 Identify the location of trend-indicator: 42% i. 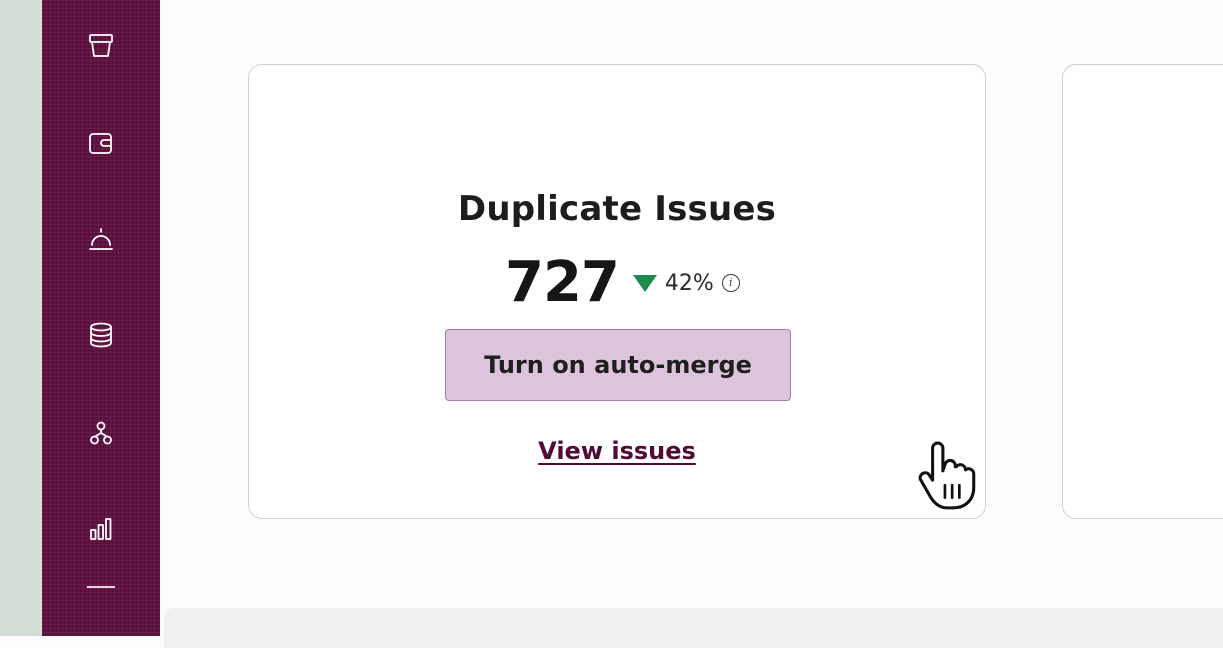
(686, 283).